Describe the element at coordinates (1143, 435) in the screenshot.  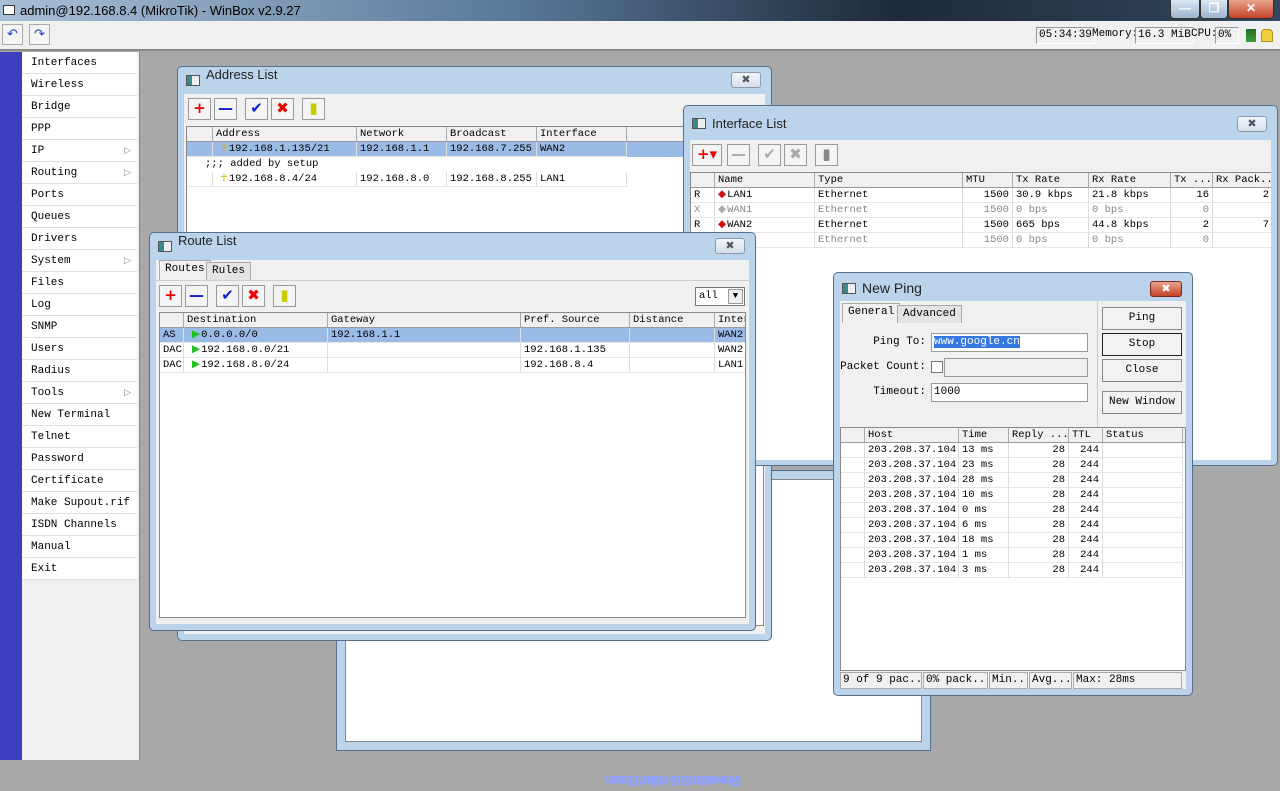
I see `column-header: Status` at that location.